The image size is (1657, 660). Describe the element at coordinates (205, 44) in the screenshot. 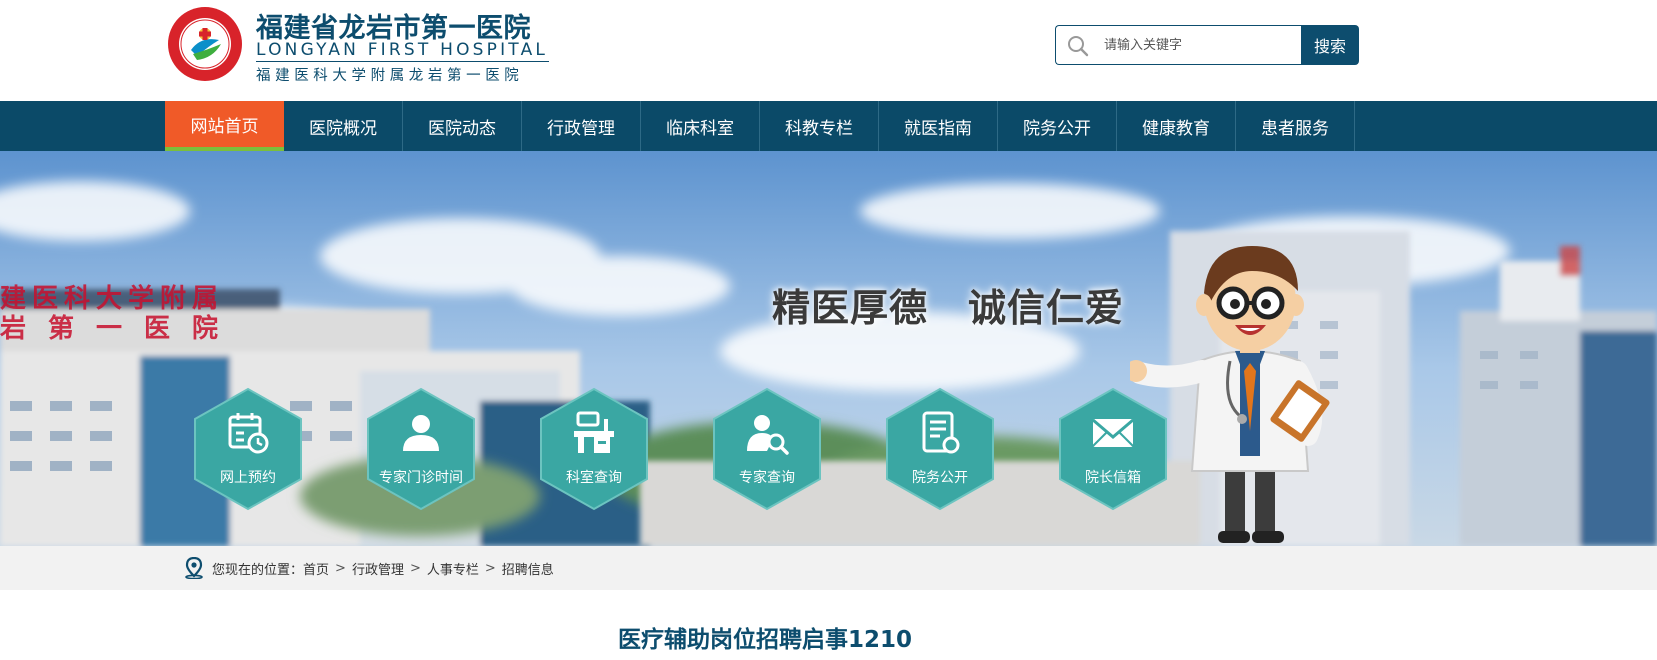

I see `hospital-logo` at that location.